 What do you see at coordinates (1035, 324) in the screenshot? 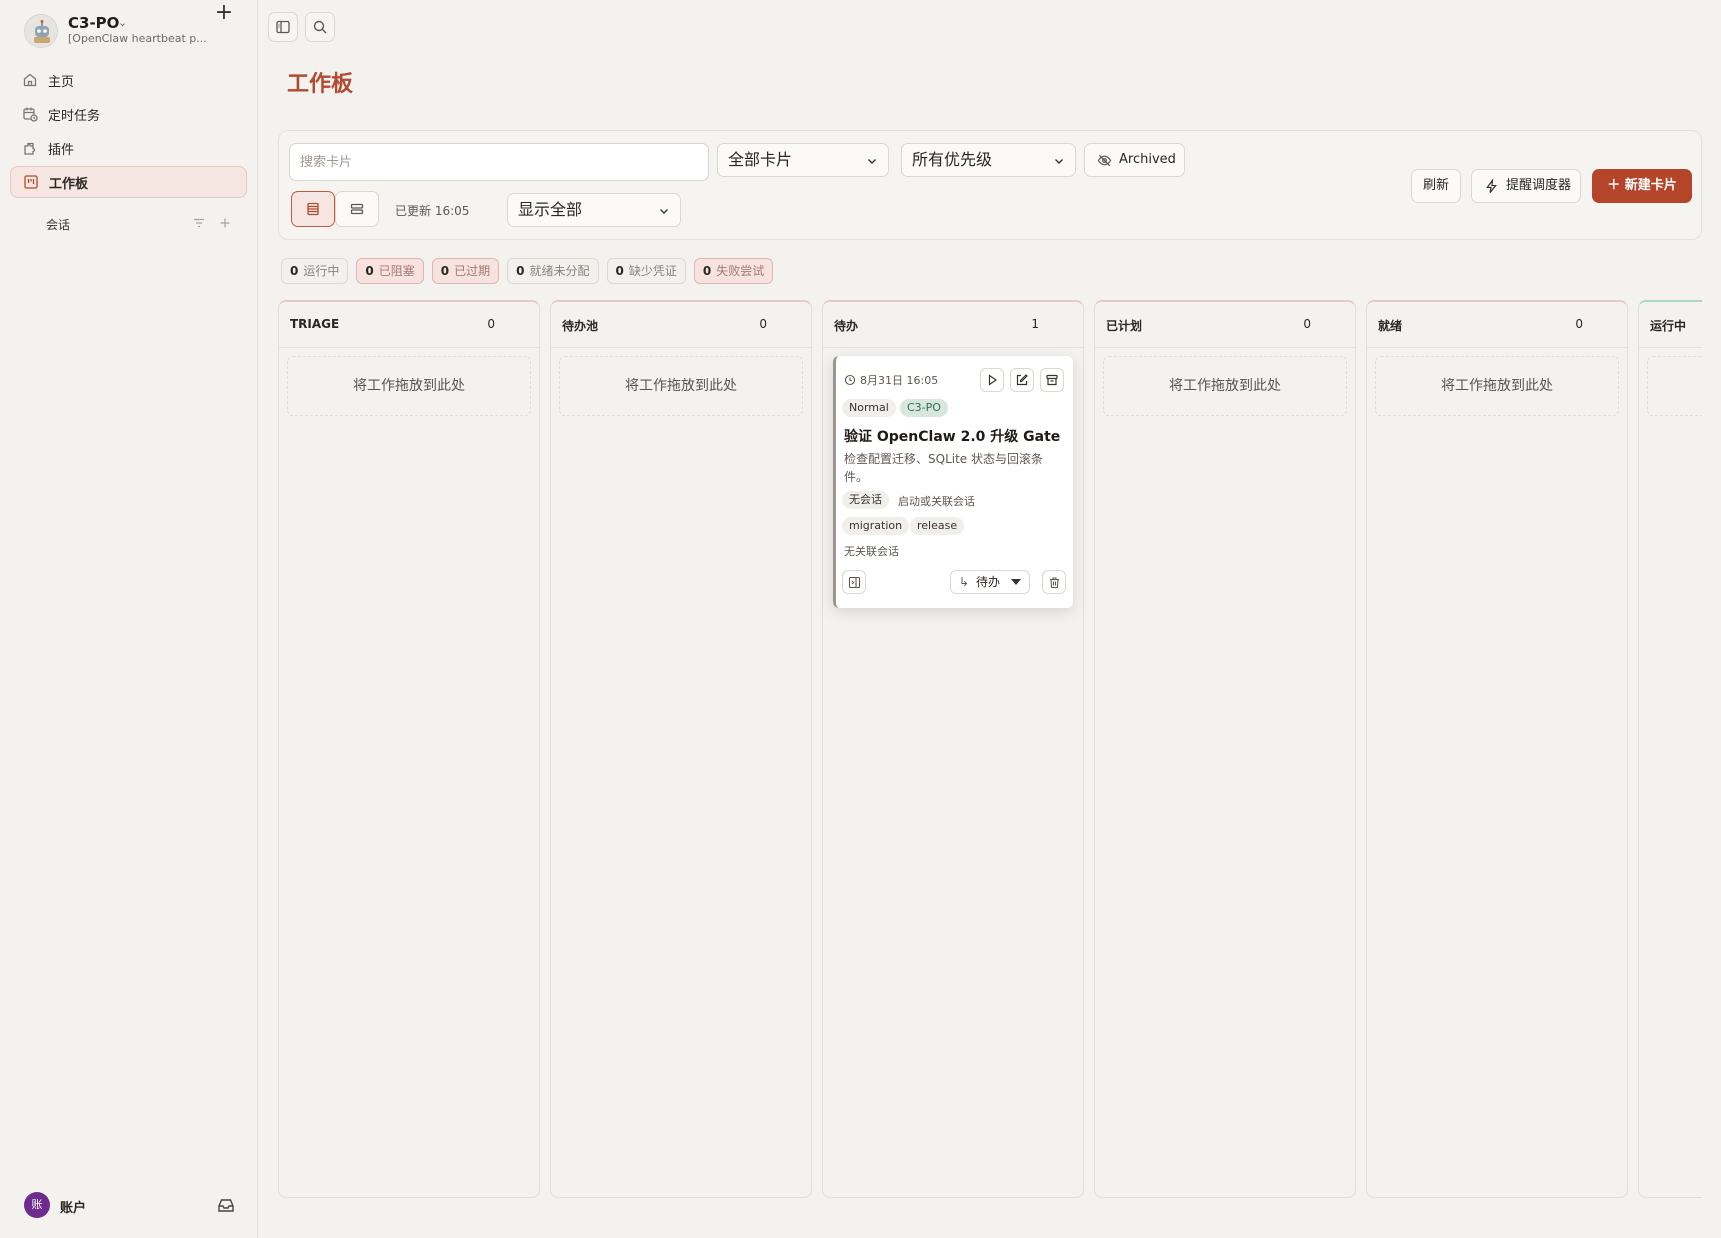
I see `column-count: 1` at bounding box center [1035, 324].